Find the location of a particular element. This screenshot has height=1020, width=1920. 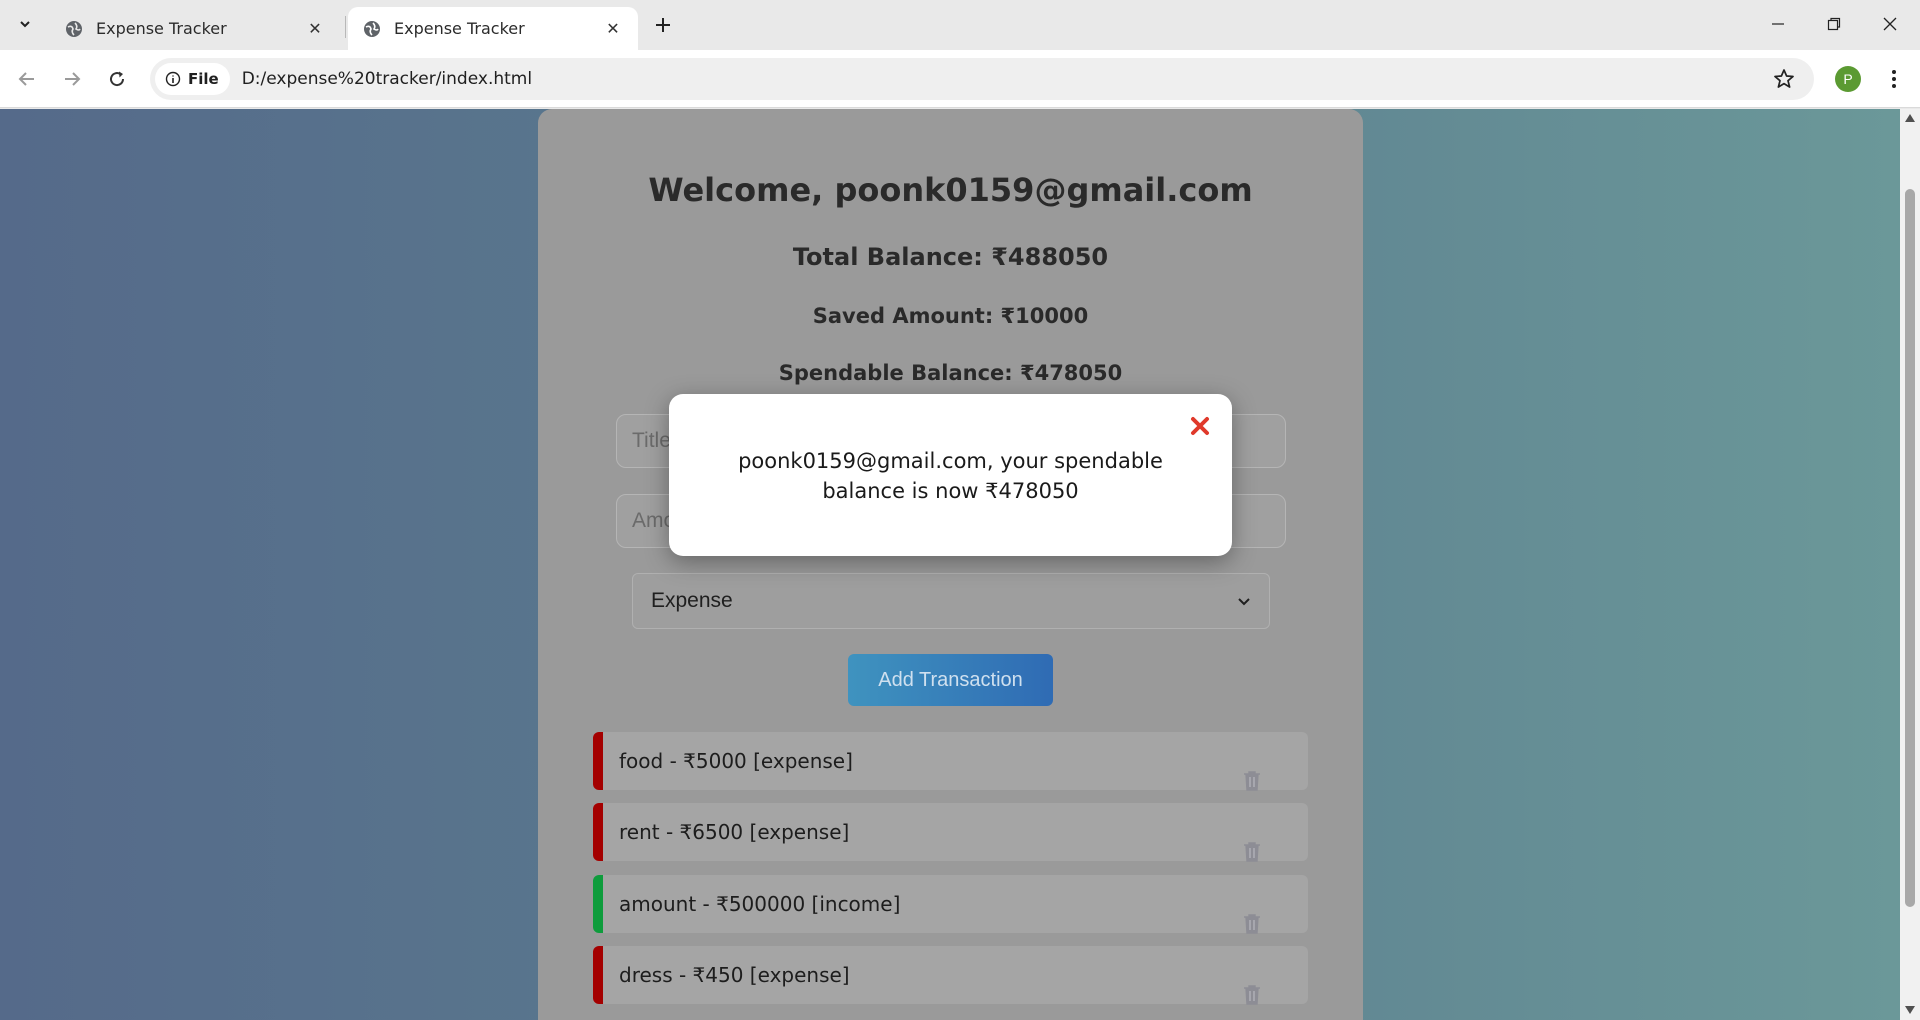

page-scrollbar is located at coordinates (1910, 564).